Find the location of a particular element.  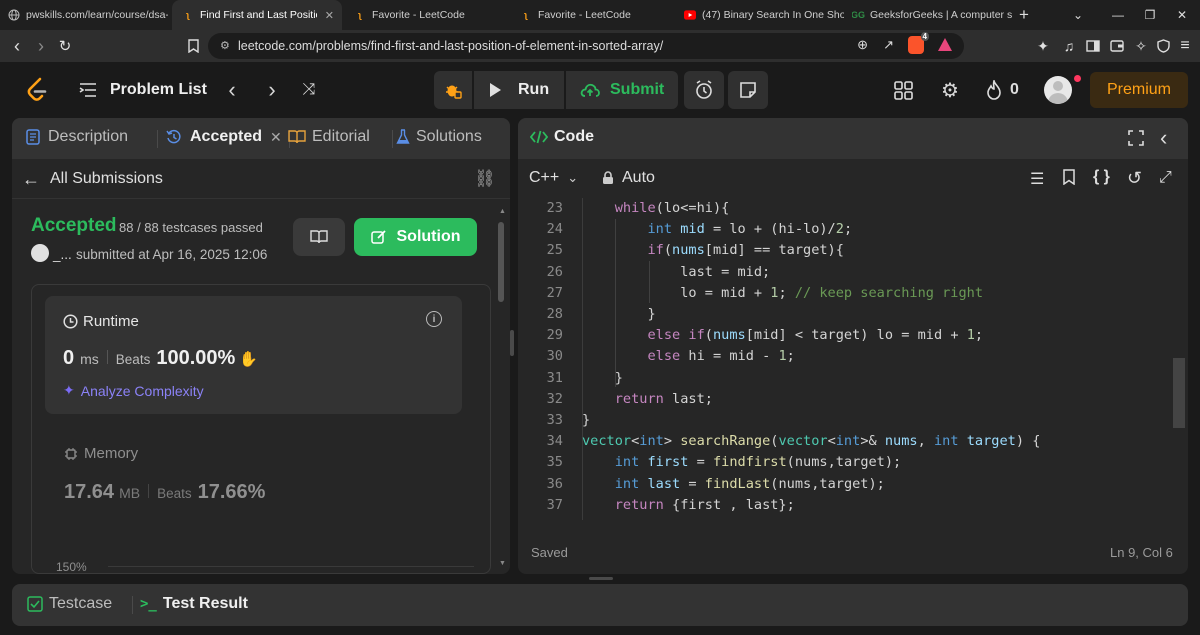

scroll-thumb is located at coordinates (501, 262).